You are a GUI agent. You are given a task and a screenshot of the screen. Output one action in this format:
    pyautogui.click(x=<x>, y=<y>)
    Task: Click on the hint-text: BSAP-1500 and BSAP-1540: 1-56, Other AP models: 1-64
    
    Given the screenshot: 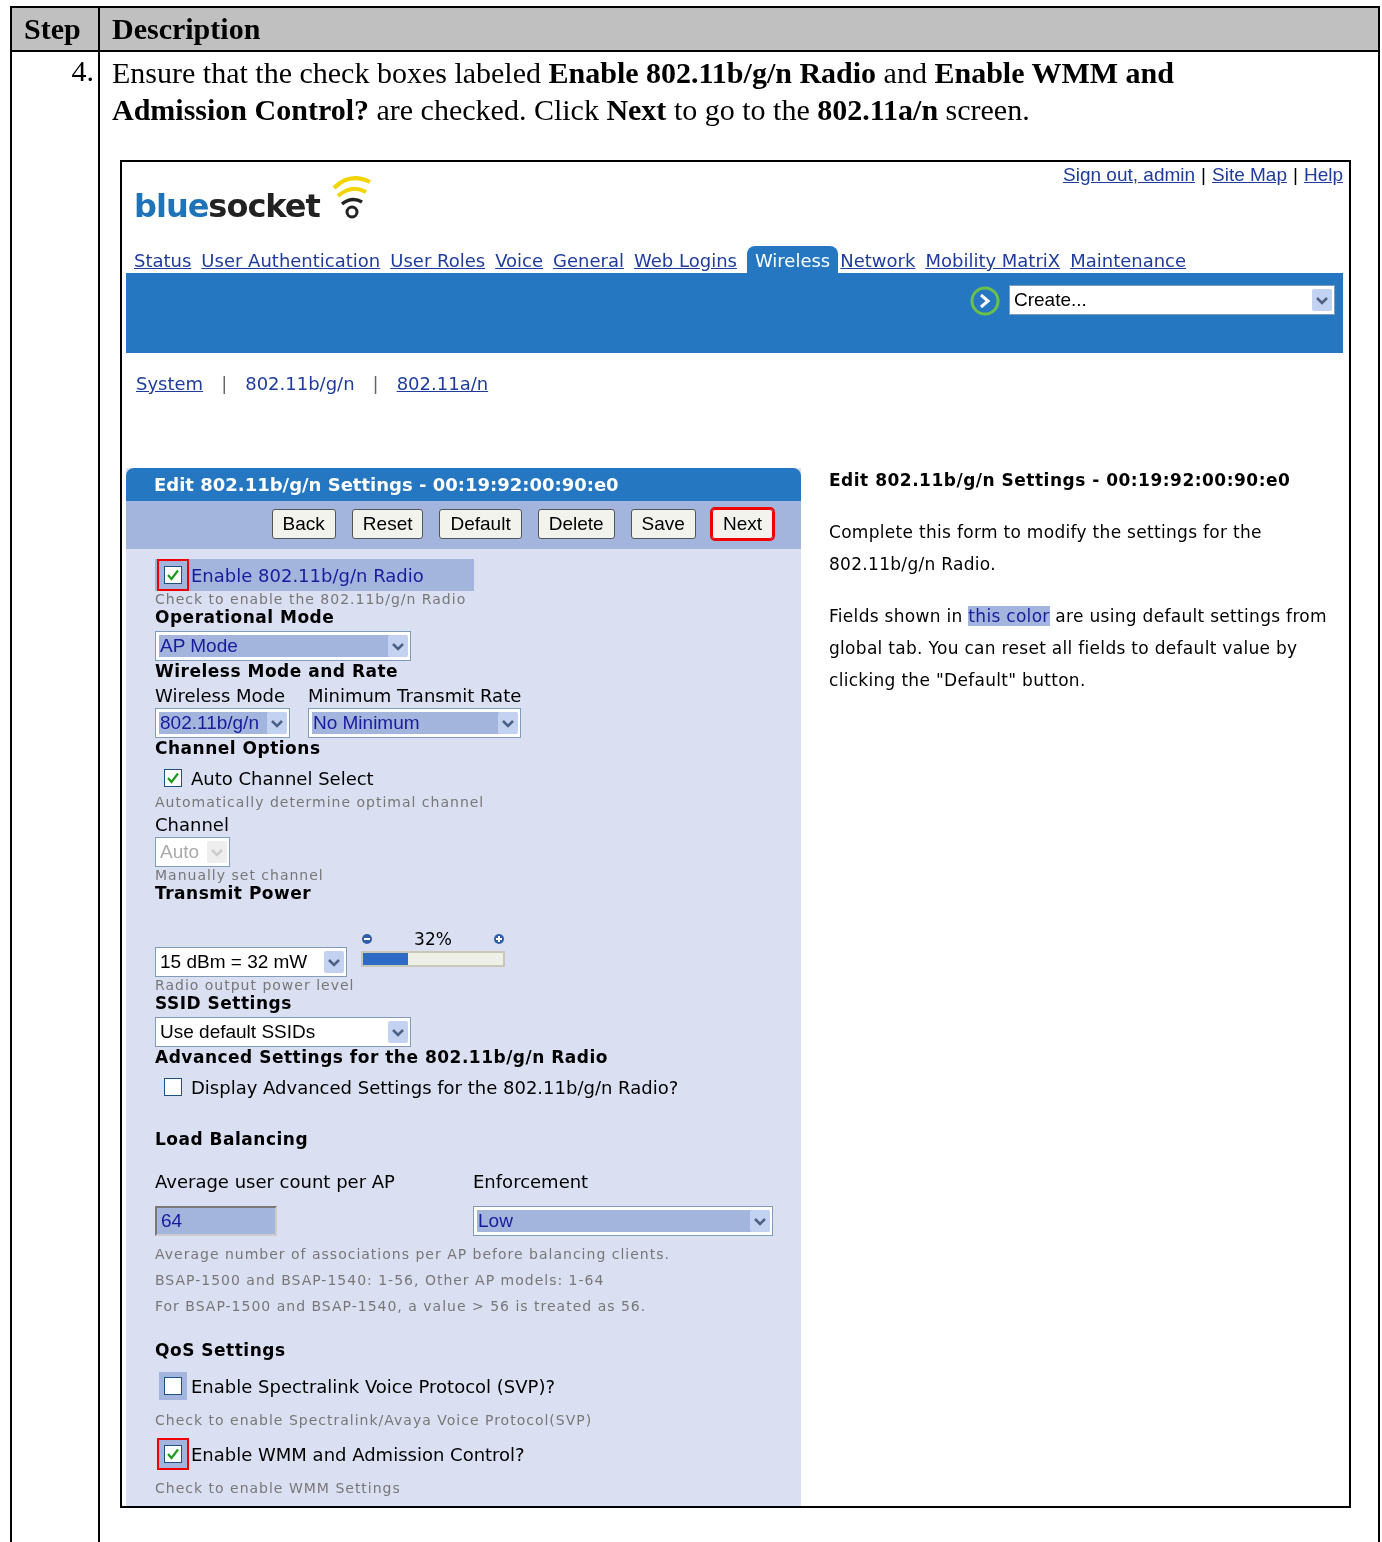 What is the action you would take?
    pyautogui.click(x=380, y=1280)
    